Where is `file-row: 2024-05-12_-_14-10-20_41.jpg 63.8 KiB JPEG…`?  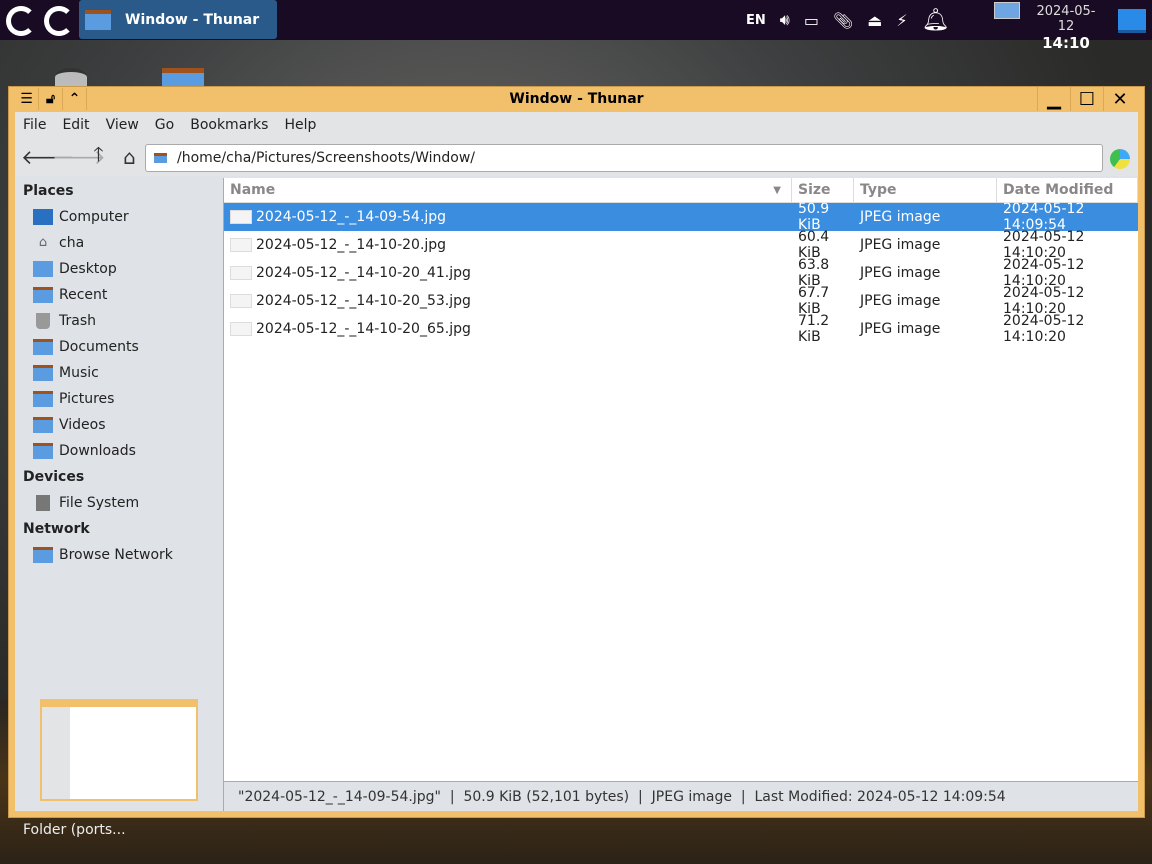 file-row: 2024-05-12_-_14-10-20_41.jpg 63.8 KiB JPEG… is located at coordinates (681, 273).